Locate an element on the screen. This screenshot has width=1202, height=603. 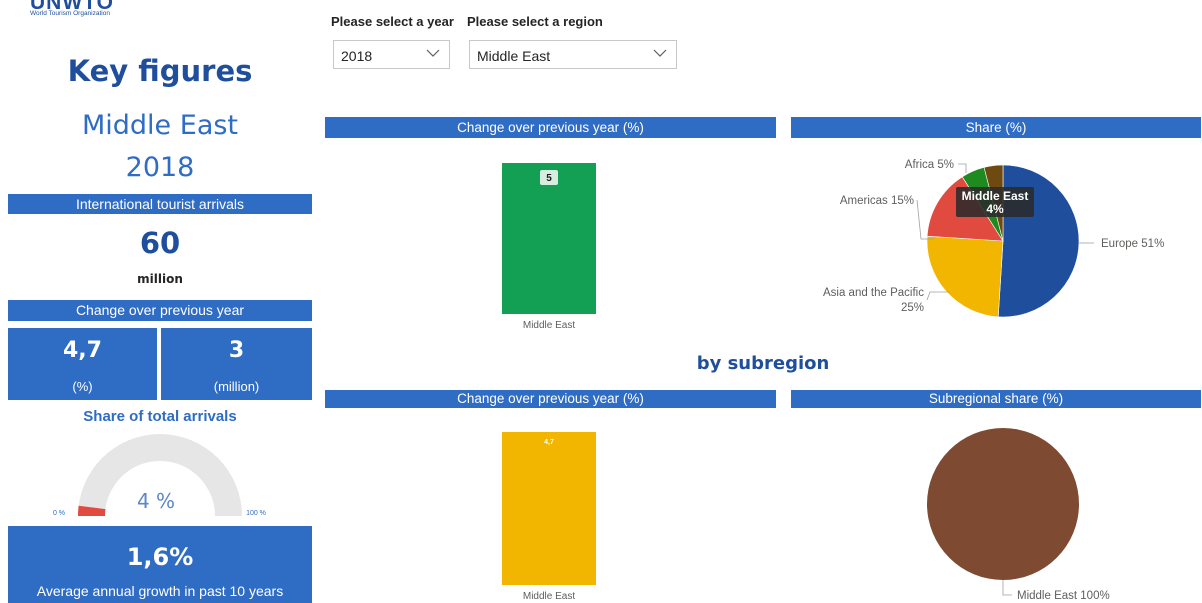
pie-slice-middle-east-subregion is located at coordinates (1003, 504).